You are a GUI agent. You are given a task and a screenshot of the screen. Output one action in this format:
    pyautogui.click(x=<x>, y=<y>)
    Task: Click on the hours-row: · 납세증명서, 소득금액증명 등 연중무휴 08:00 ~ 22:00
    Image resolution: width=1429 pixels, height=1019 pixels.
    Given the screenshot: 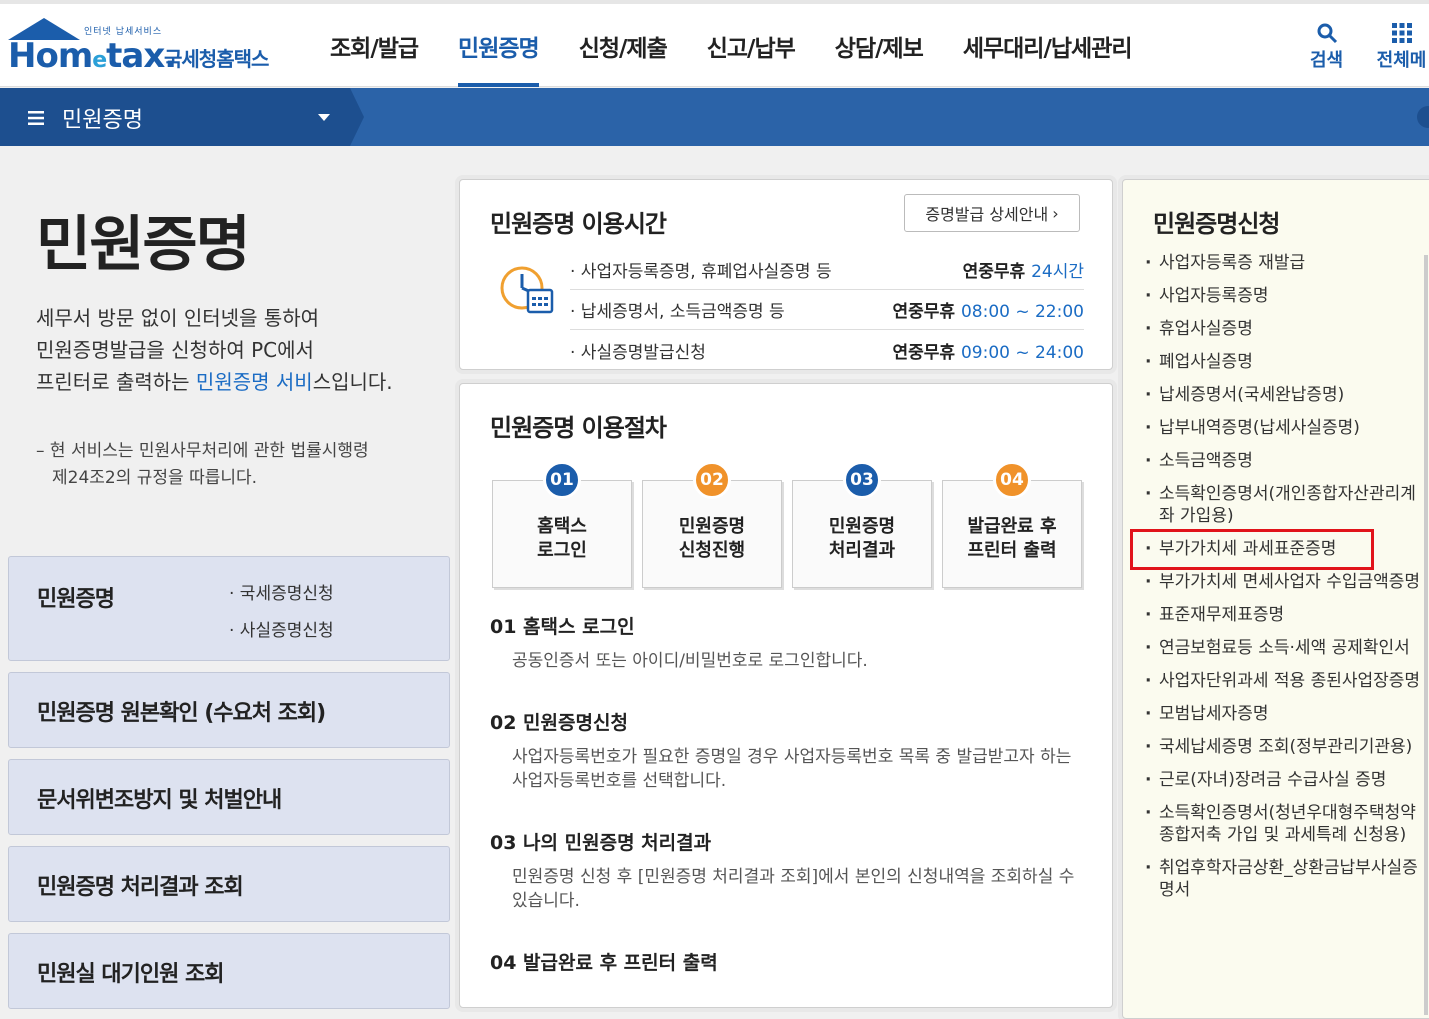 What is the action you would take?
    pyautogui.click(x=827, y=310)
    